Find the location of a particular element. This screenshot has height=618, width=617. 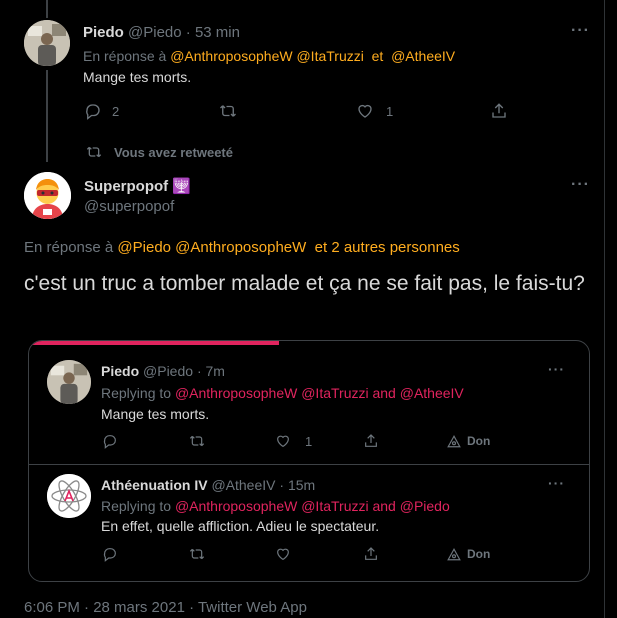

main-tweet-header: Superpopof 🕎 is located at coordinates (137, 186).